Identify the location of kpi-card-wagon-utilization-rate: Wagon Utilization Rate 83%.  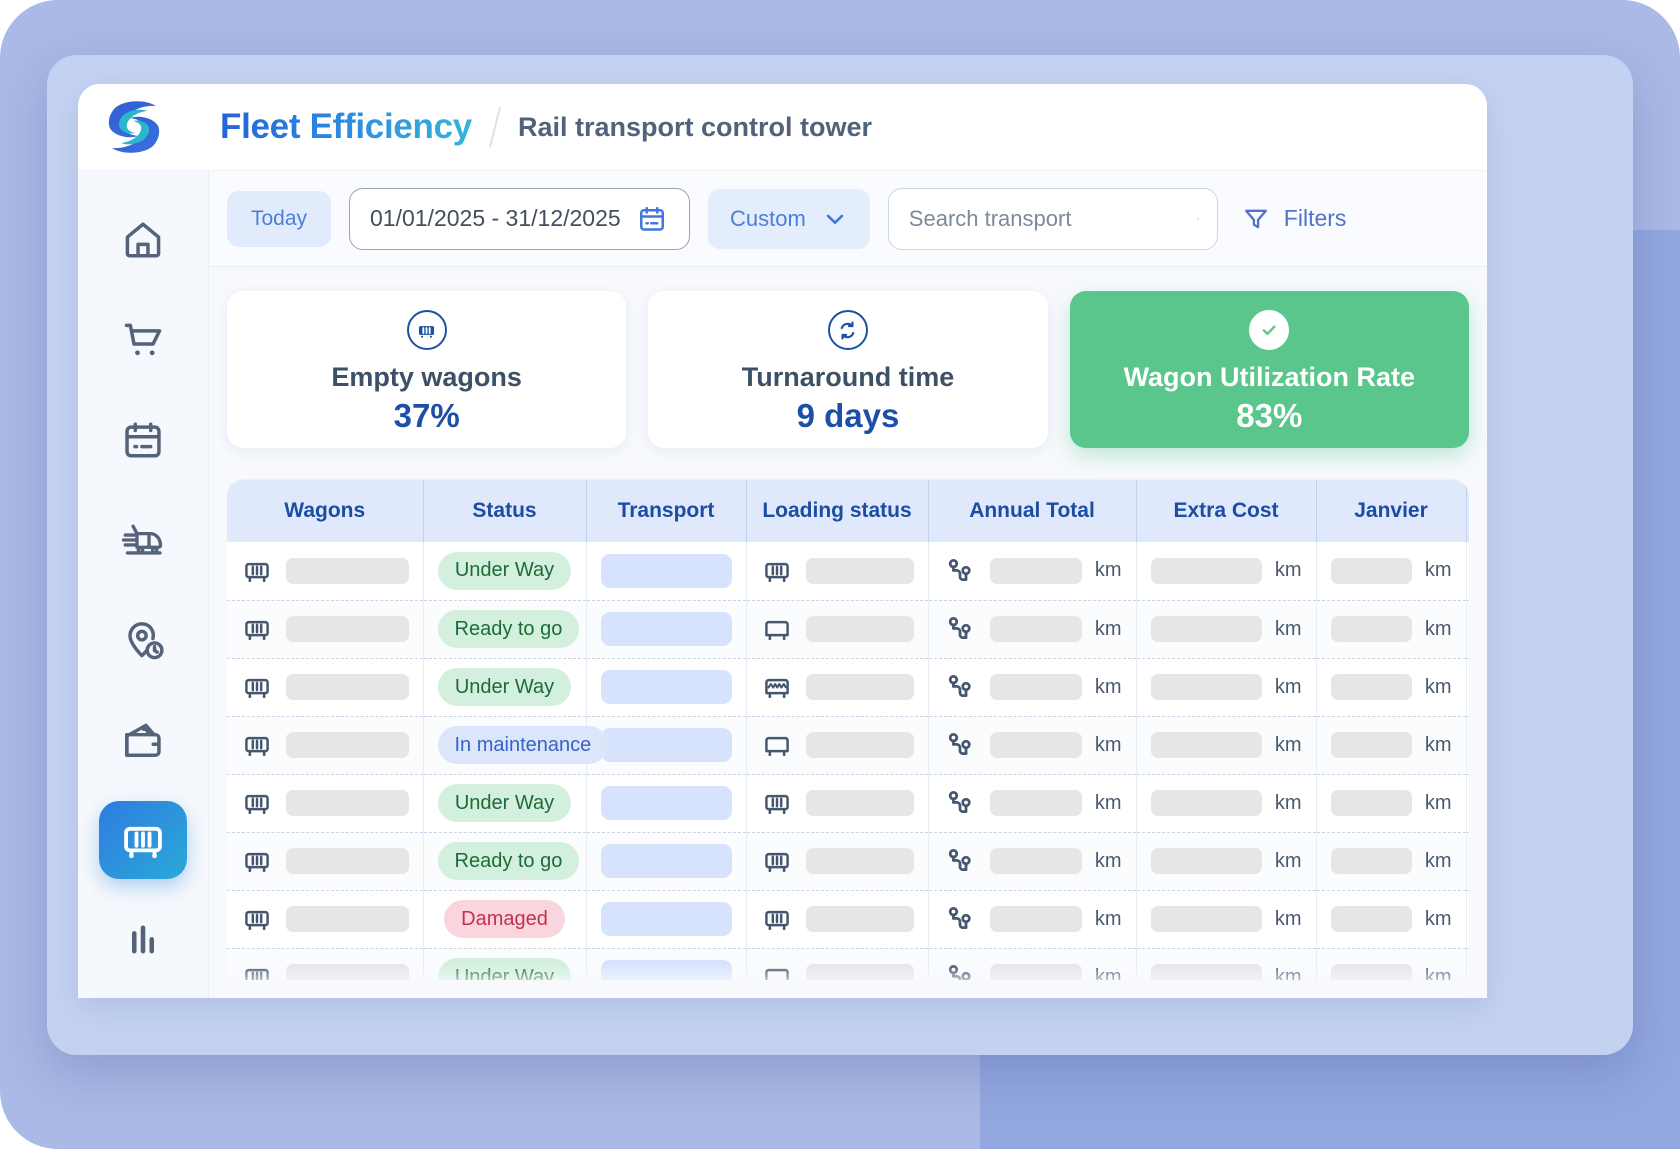
(1269, 369).